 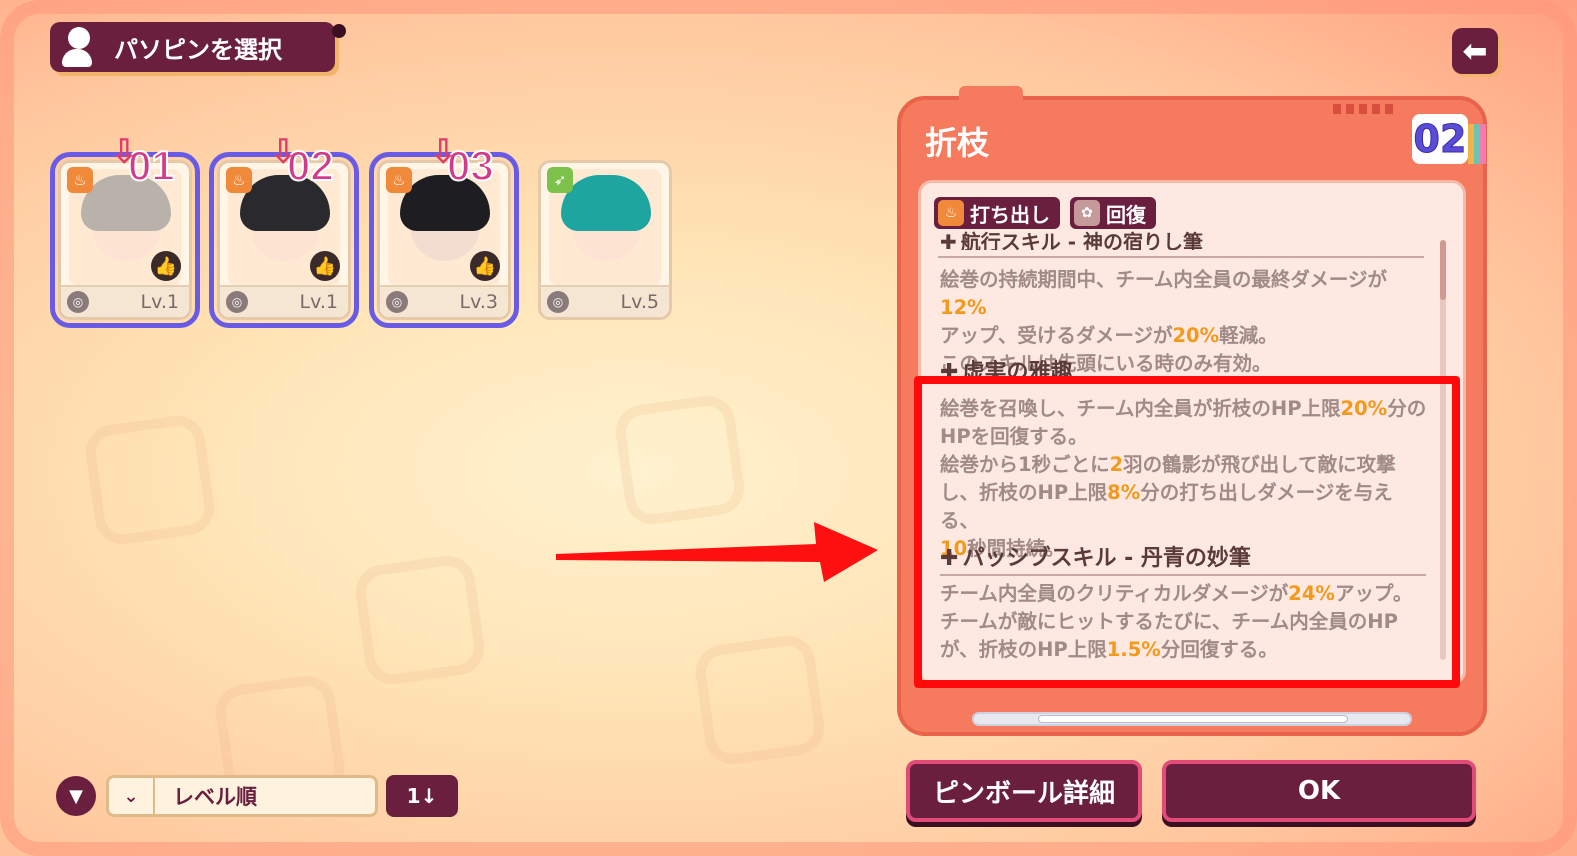 What do you see at coordinates (957, 143) in the screenshot?
I see `character-name: 折枝` at bounding box center [957, 143].